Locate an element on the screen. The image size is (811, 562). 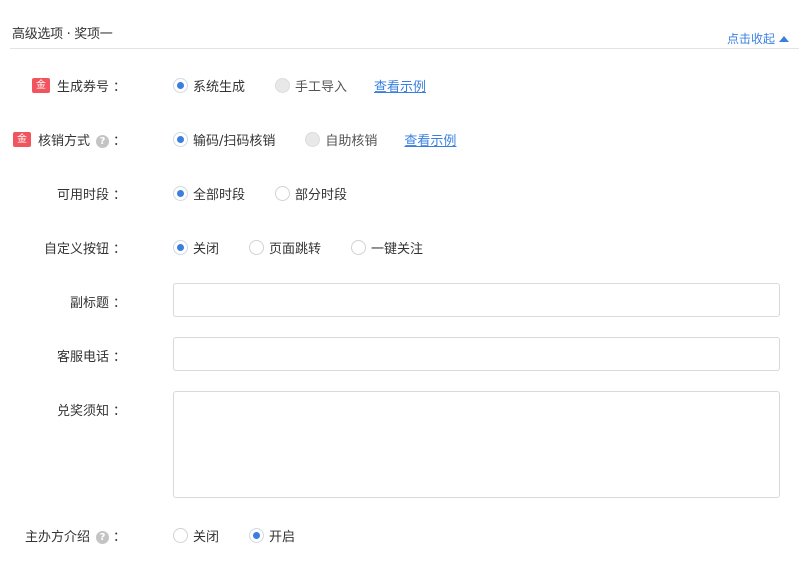
radio-label: 输码/扫码核销 is located at coordinates (234, 141).